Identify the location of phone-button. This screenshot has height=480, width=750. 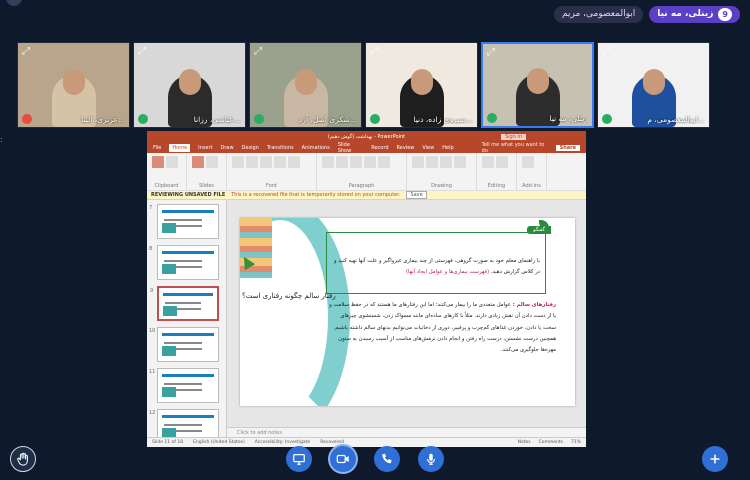
(387, 459).